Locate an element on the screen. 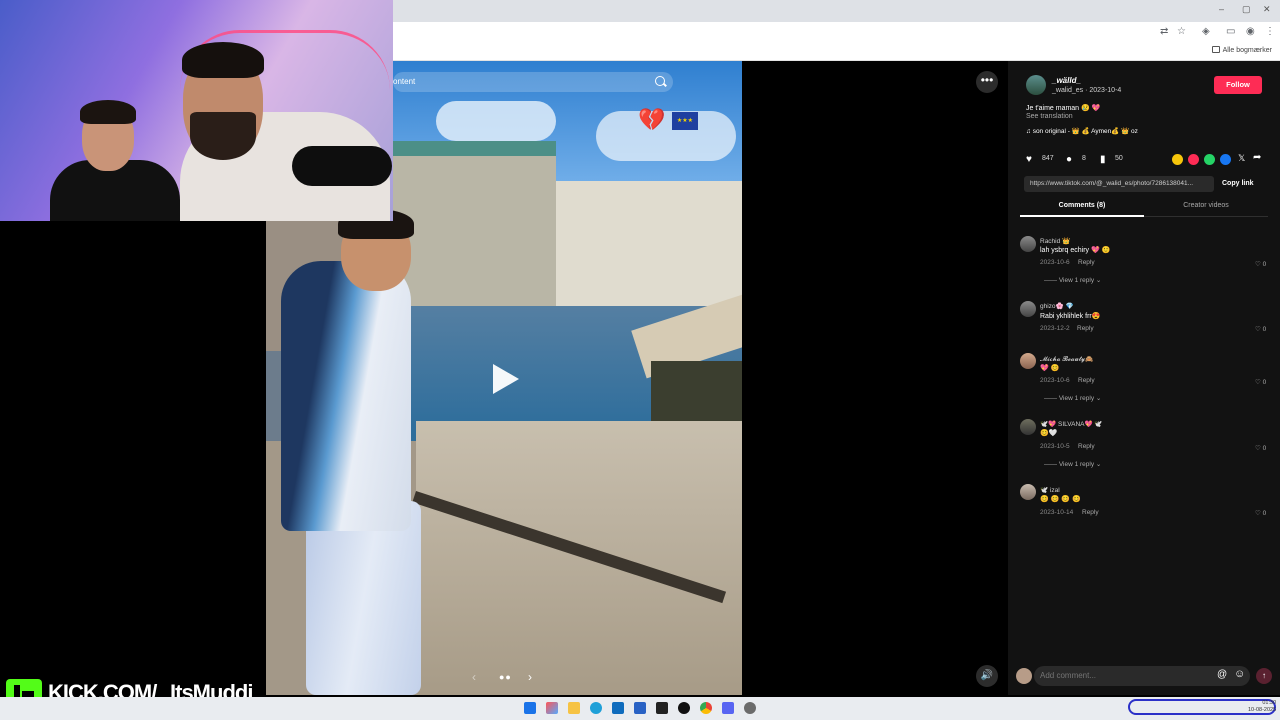 The height and width of the screenshot is (720, 1280). all-bookmarks-button: Alle bogmærker is located at coordinates (1241, 50).